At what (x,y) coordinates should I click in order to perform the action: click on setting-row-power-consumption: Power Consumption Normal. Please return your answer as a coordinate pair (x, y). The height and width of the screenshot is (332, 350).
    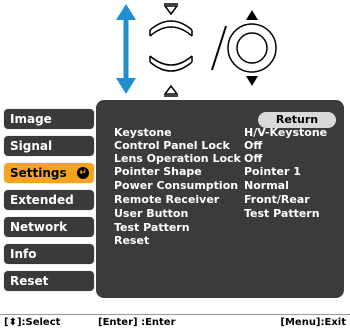
    Looking at the image, I should click on (220, 185).